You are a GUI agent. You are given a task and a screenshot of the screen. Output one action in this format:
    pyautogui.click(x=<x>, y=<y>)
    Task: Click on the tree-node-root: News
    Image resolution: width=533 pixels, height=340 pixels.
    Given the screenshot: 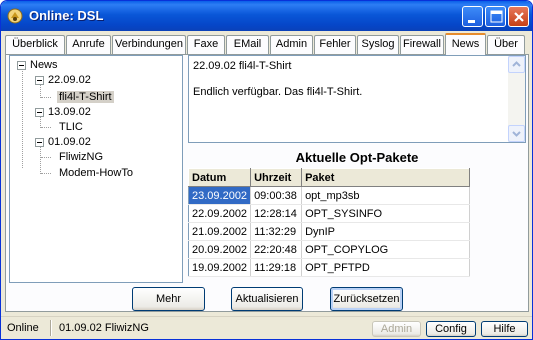 What is the action you would take?
    pyautogui.click(x=37, y=65)
    